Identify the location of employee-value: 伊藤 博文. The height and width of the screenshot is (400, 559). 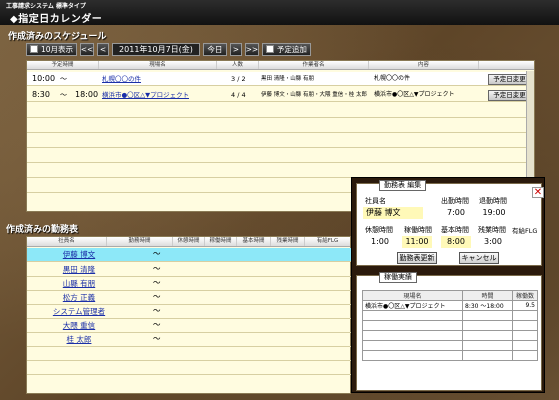
(393, 213).